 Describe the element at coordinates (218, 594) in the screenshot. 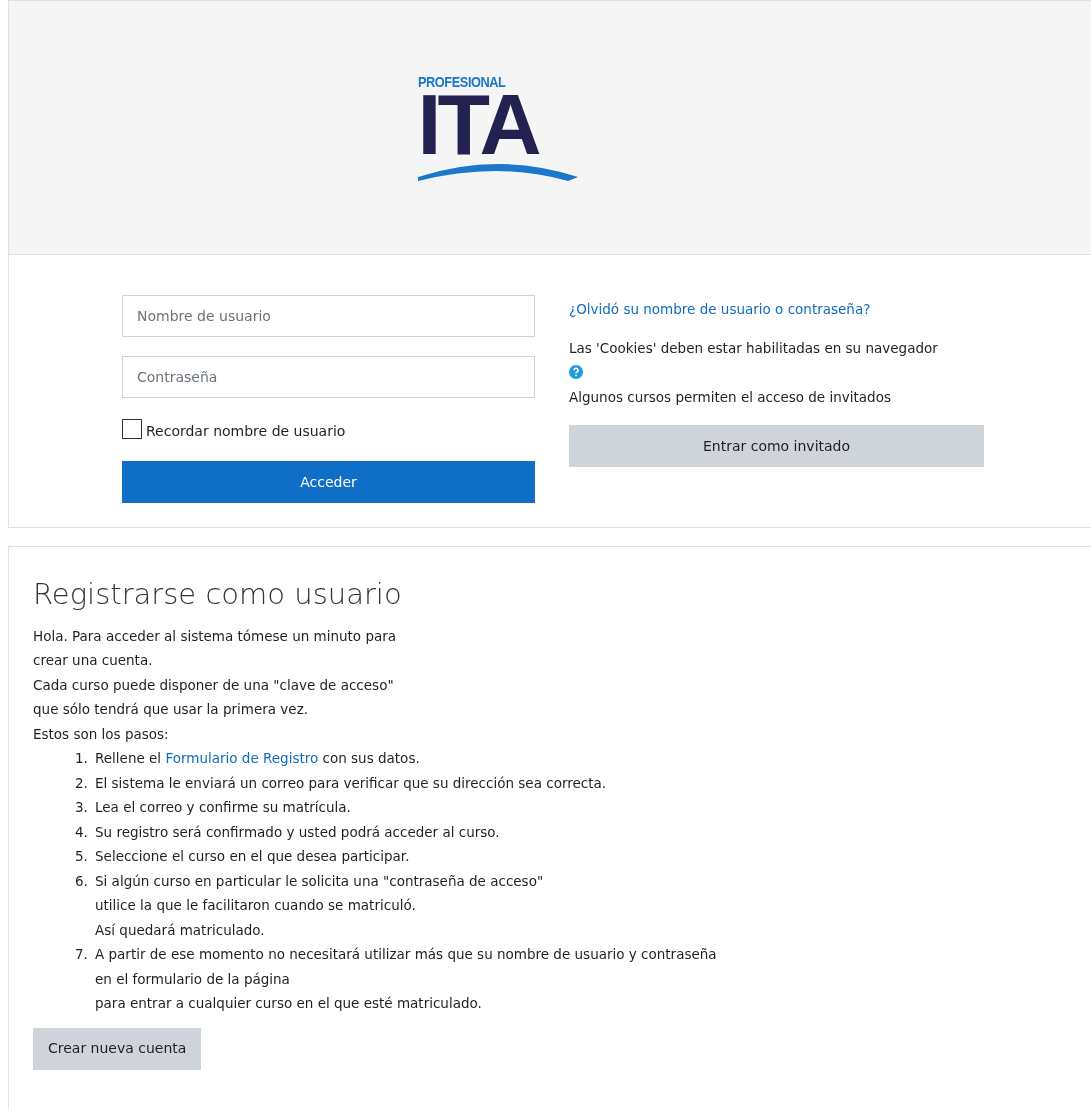

I see `signup-title: Registrarse como usuario` at that location.